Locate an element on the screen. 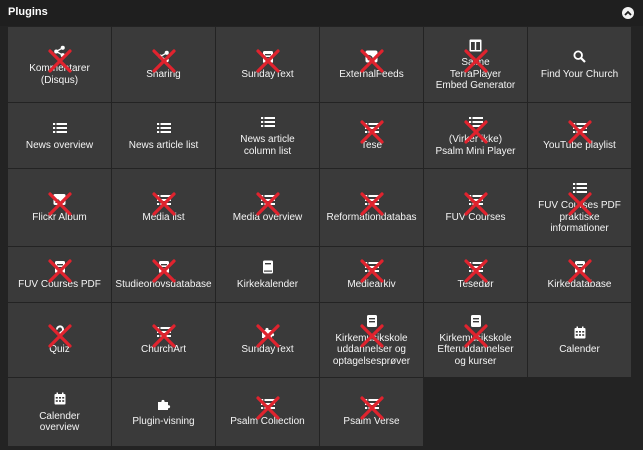 The width and height of the screenshot is (643, 450). plugin-tile-label: Salme TerraPlayer Embed Generator is located at coordinates (475, 74).